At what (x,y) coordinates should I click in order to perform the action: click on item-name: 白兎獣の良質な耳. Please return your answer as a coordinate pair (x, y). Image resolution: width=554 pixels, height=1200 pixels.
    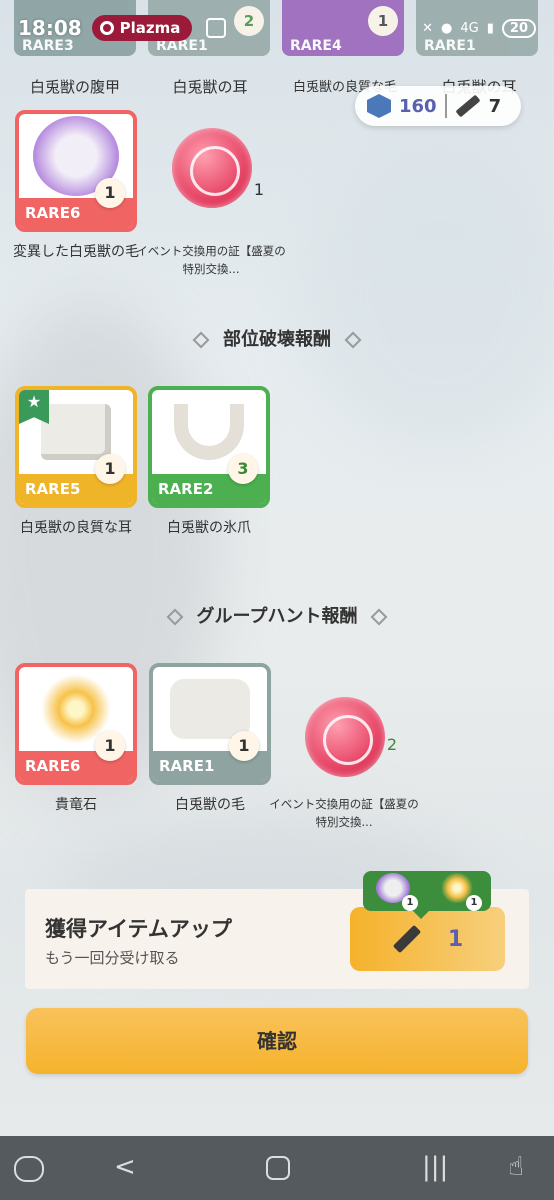
    Looking at the image, I should click on (76, 528).